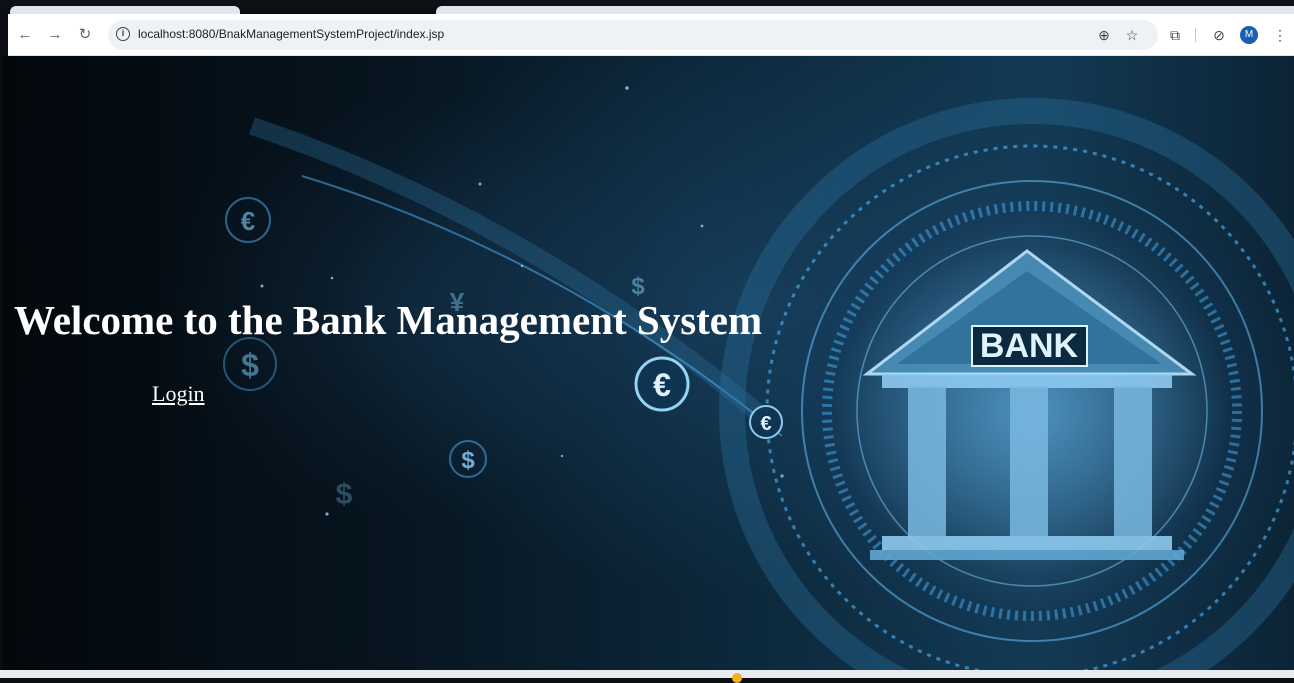 The width and height of the screenshot is (1294, 683). Describe the element at coordinates (1029, 346) in the screenshot. I see `bank-sign-text: BANK` at that location.